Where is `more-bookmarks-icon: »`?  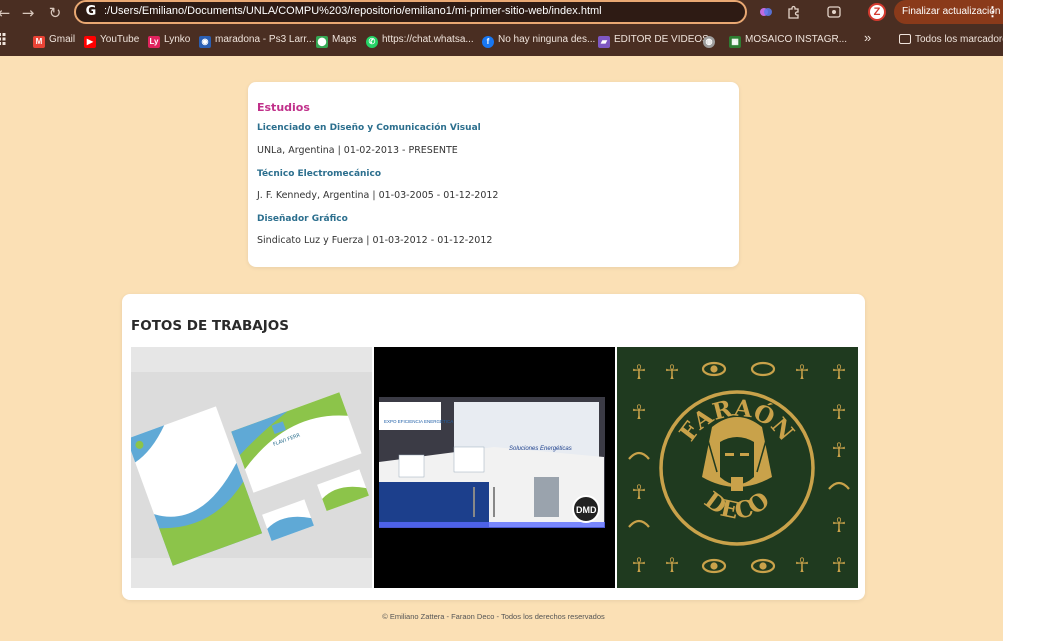
more-bookmarks-icon: » is located at coordinates (867, 38).